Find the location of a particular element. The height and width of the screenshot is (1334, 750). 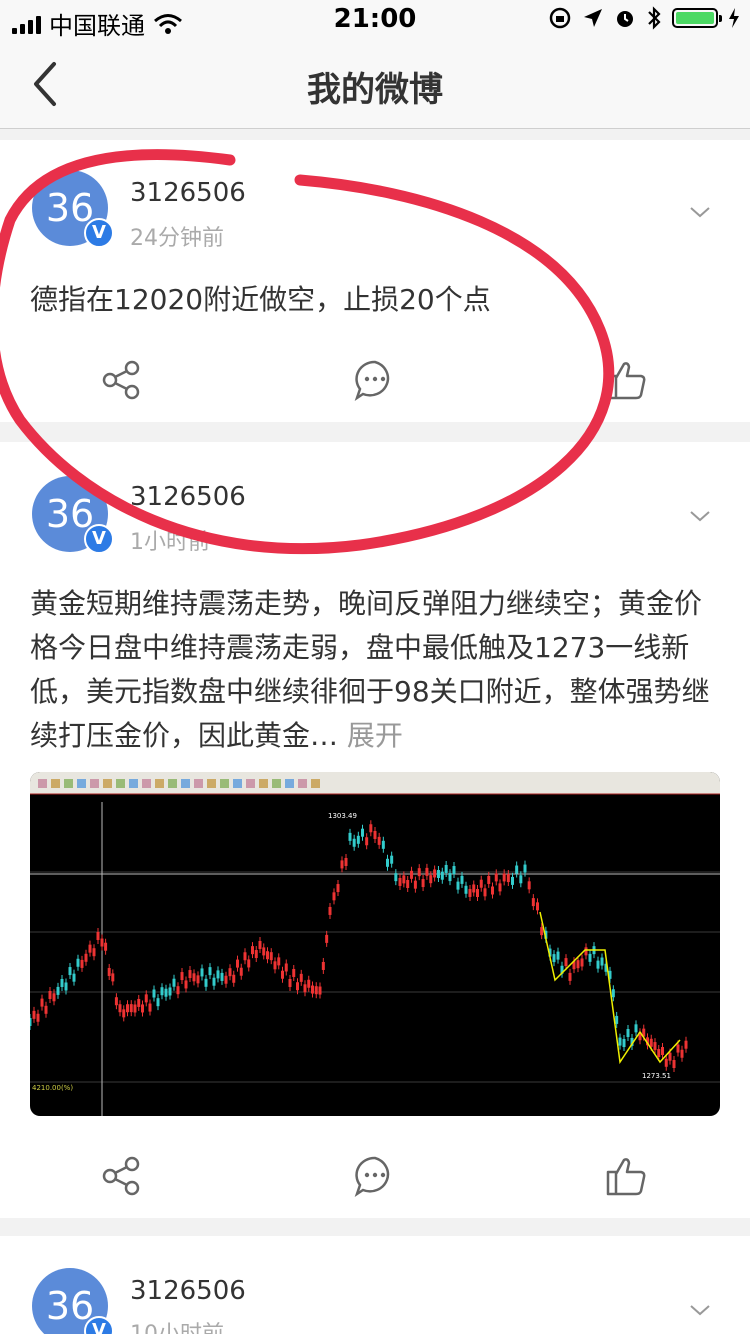

post-time: 1小时前 is located at coordinates (170, 542).